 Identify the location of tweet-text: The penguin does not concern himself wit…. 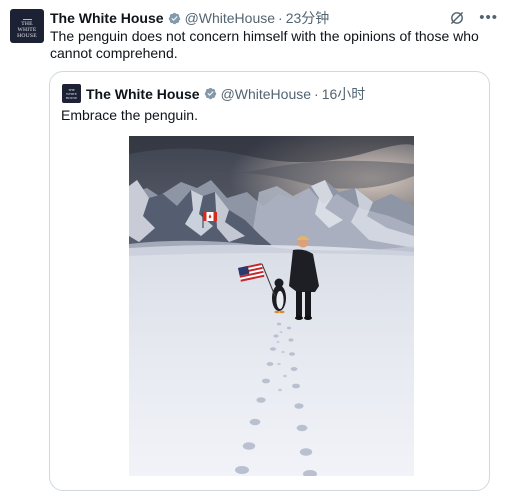
(264, 44).